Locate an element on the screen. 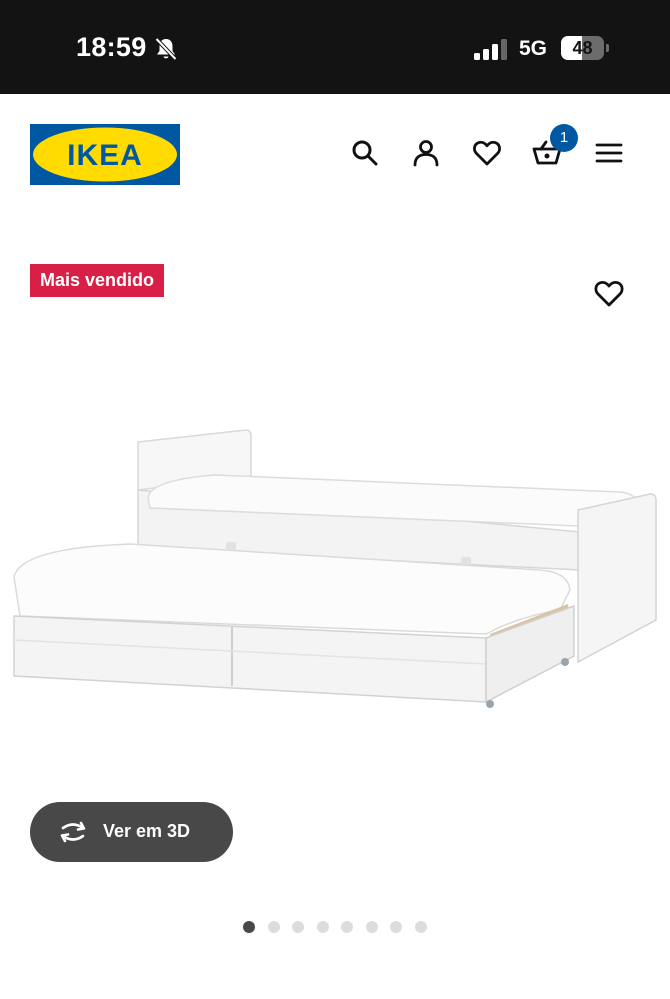 The image size is (670, 999). favourite-heart-icon is located at coordinates (609, 293).